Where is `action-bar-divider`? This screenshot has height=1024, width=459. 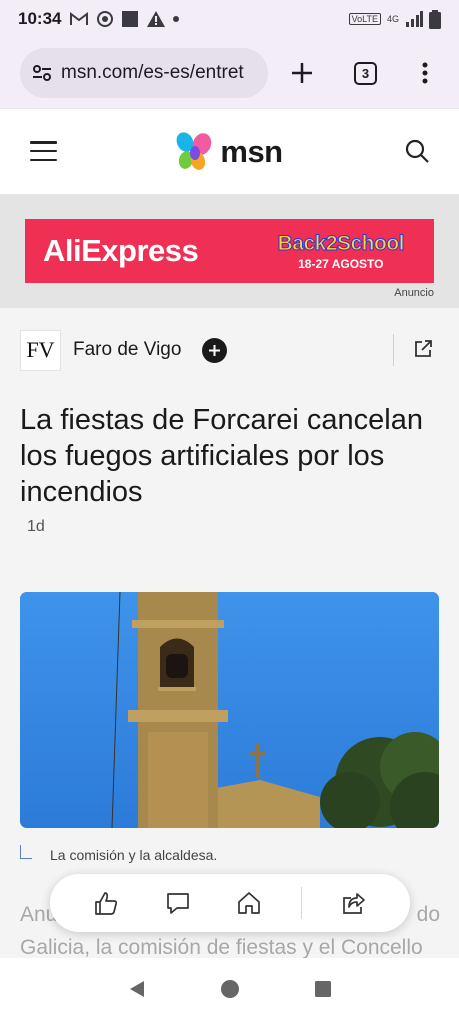 action-bar-divider is located at coordinates (302, 903).